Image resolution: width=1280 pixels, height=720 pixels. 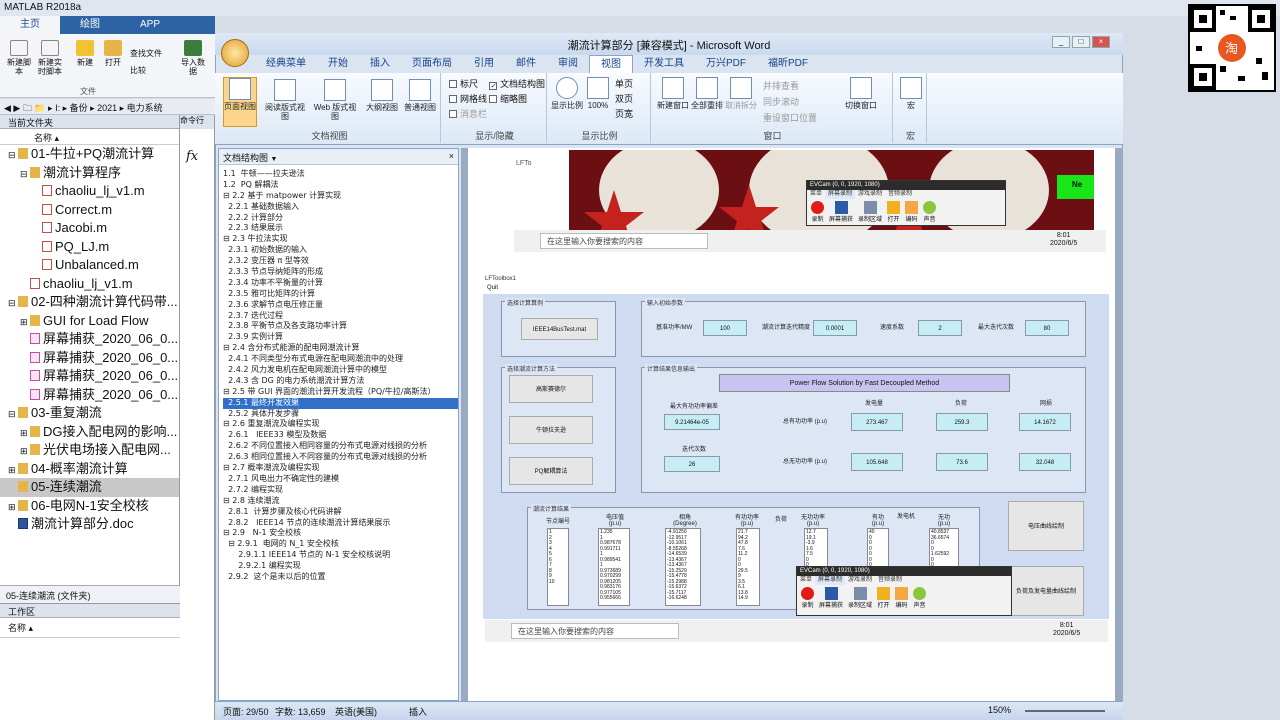 I want to click on reset-window-button: 重设窗口位置, so click(x=790, y=117).